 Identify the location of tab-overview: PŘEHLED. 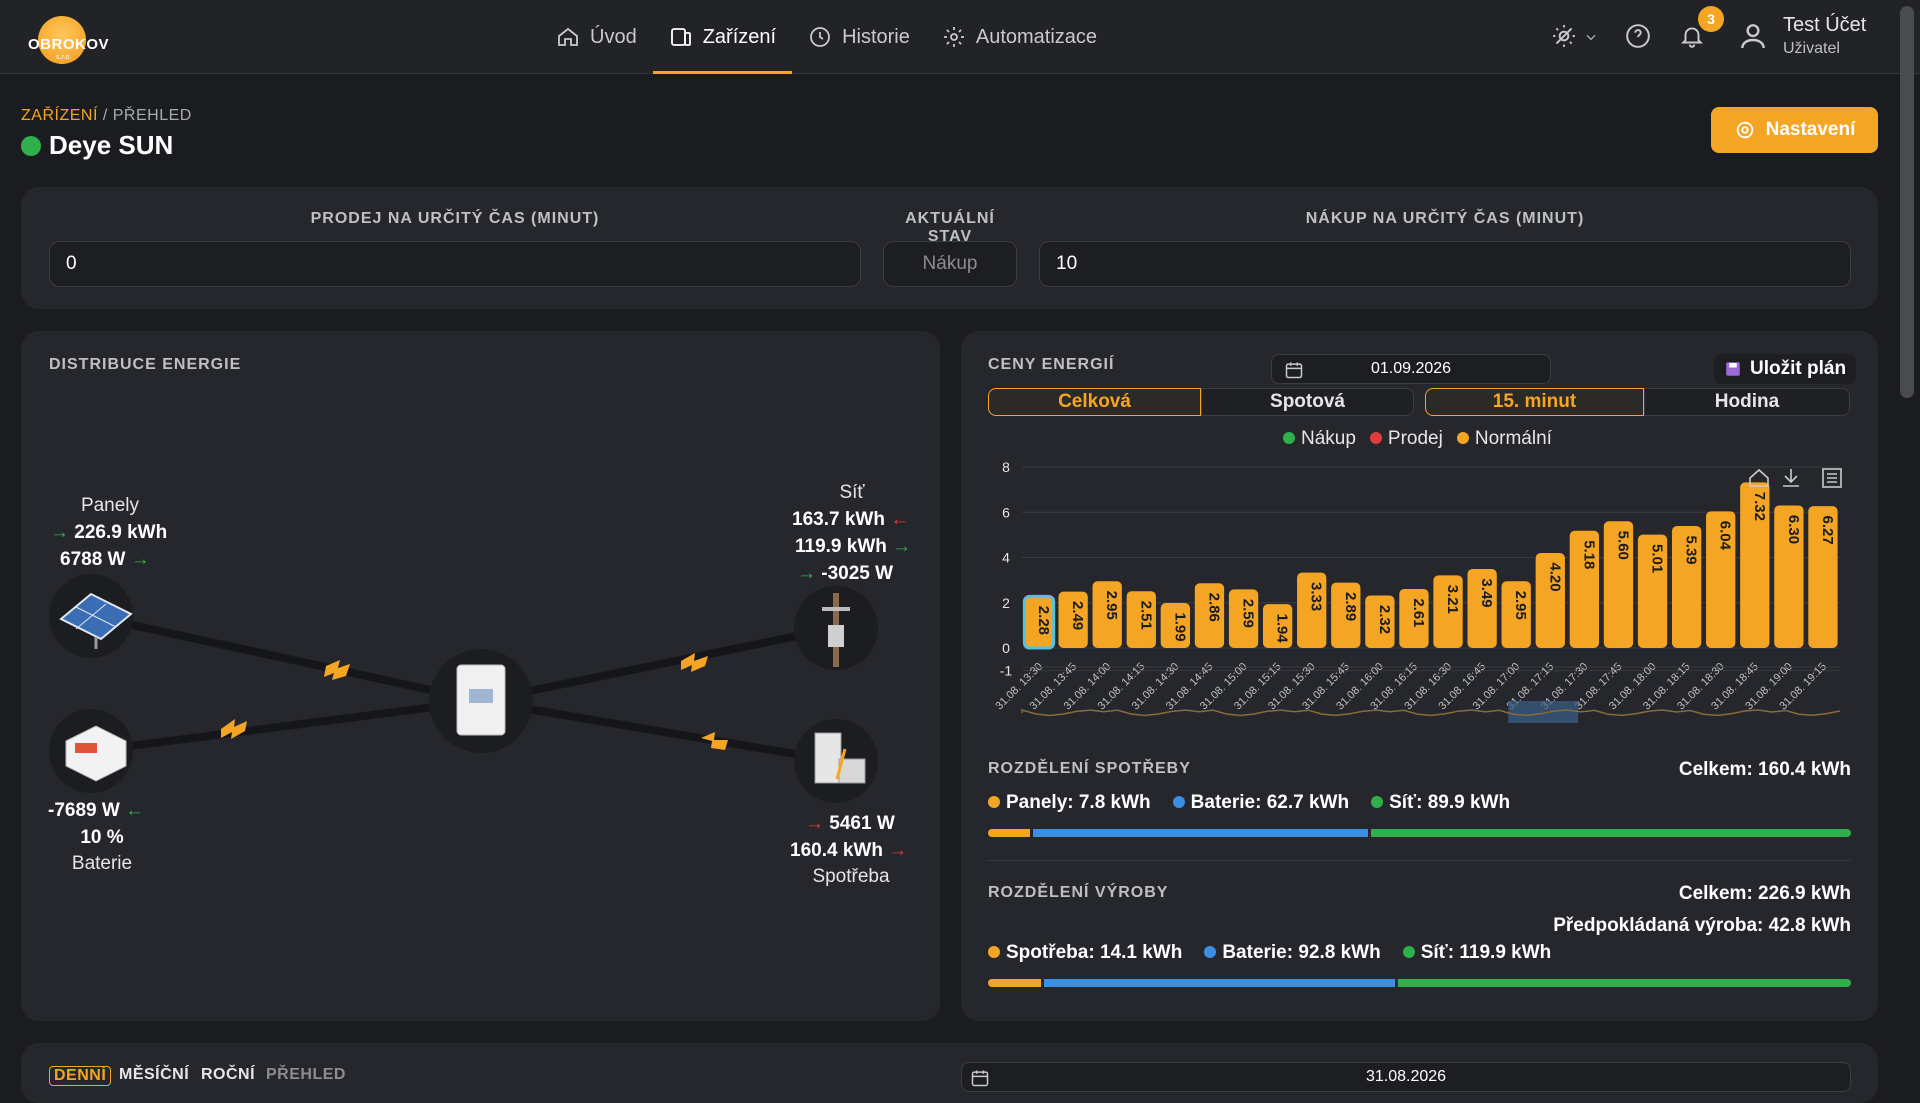
(306, 1075).